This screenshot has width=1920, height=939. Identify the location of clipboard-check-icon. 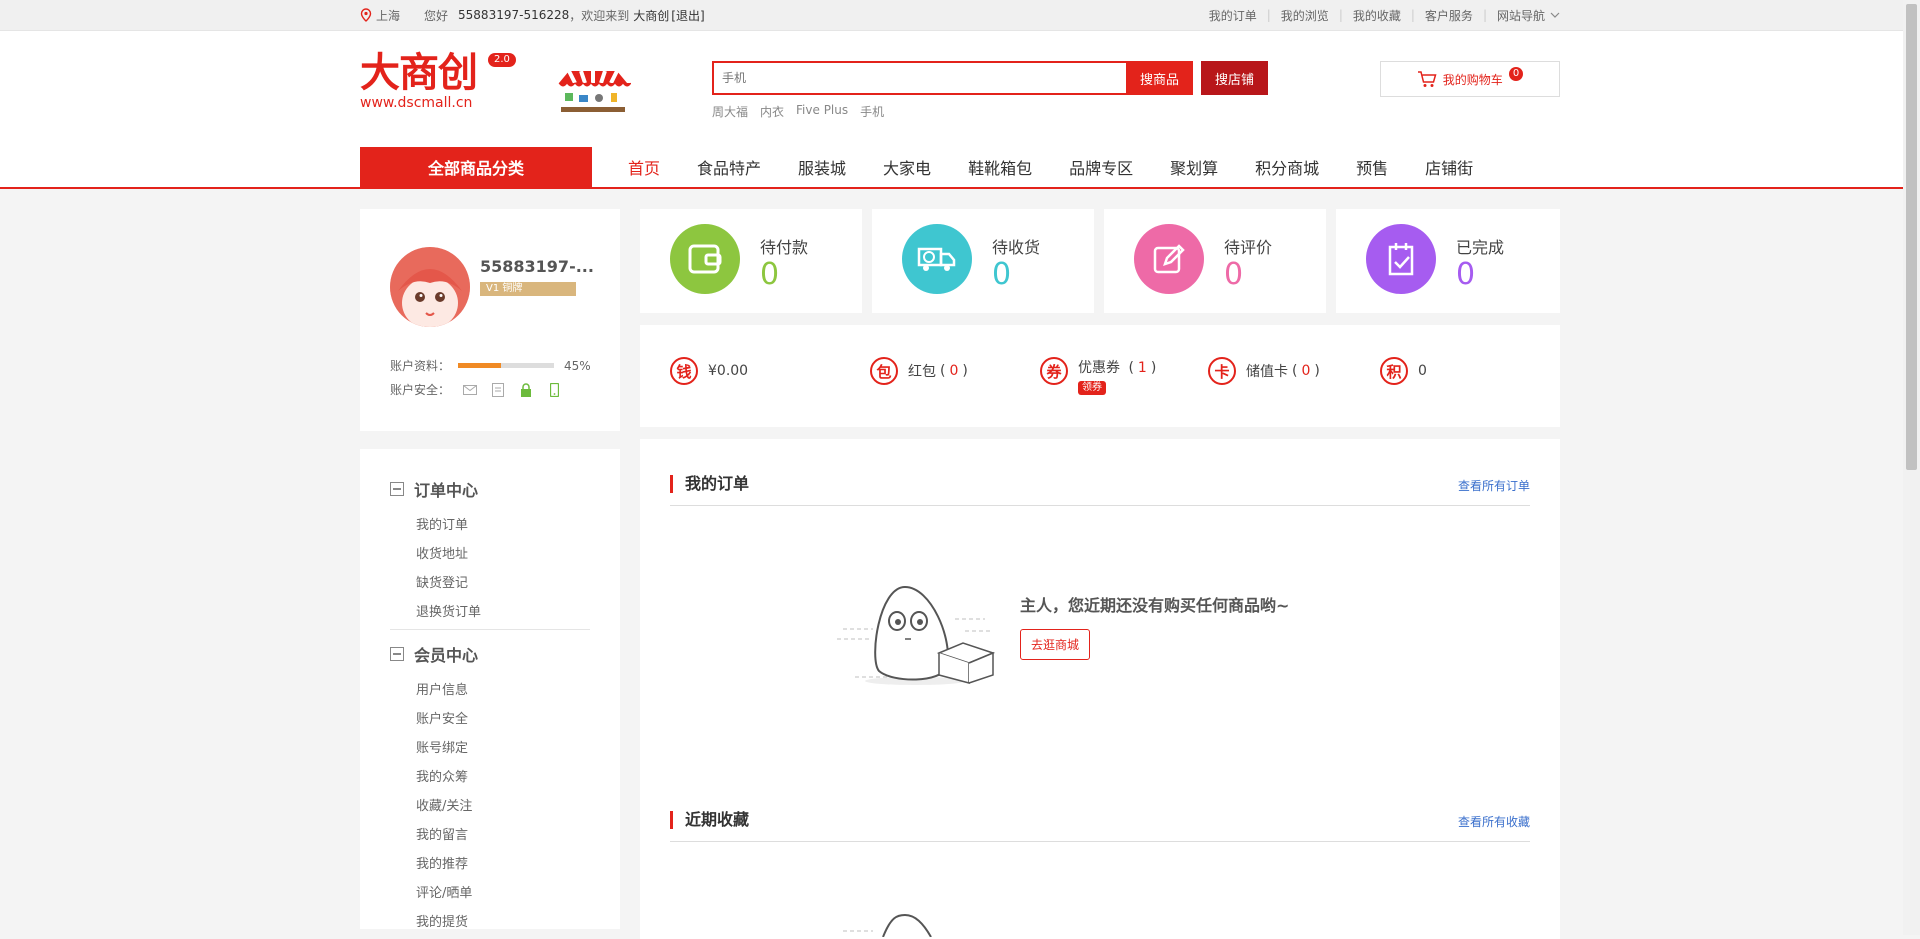
(1401, 259).